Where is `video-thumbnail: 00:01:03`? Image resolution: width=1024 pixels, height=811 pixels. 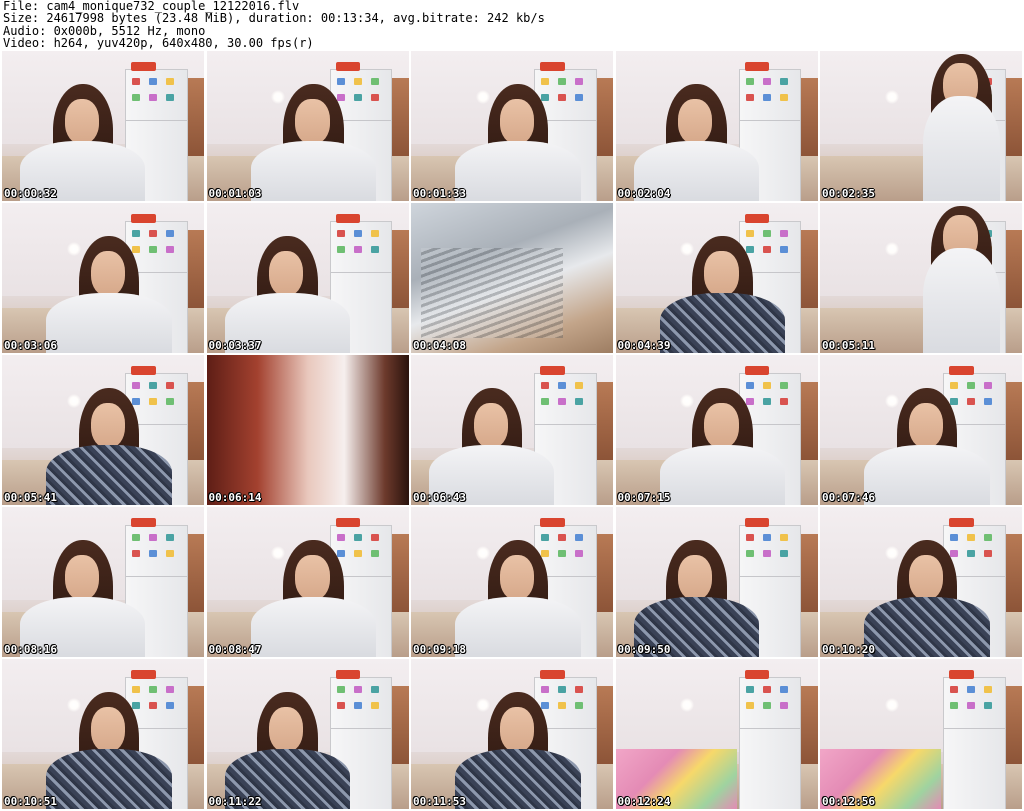
video-thumbnail: 00:01:03 is located at coordinates (307, 126).